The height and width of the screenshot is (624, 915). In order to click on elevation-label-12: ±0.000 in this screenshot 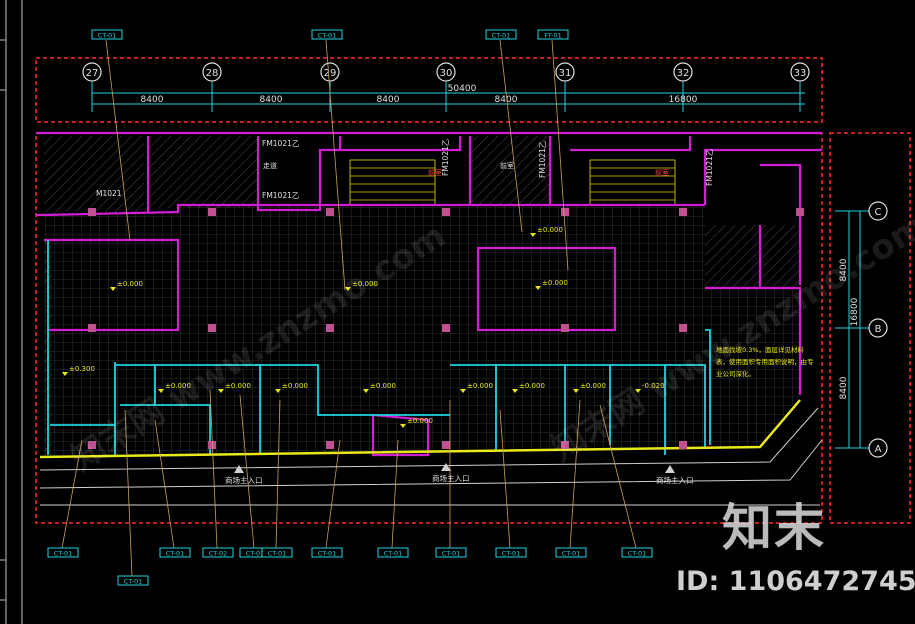, I will do `click(420, 421)`.